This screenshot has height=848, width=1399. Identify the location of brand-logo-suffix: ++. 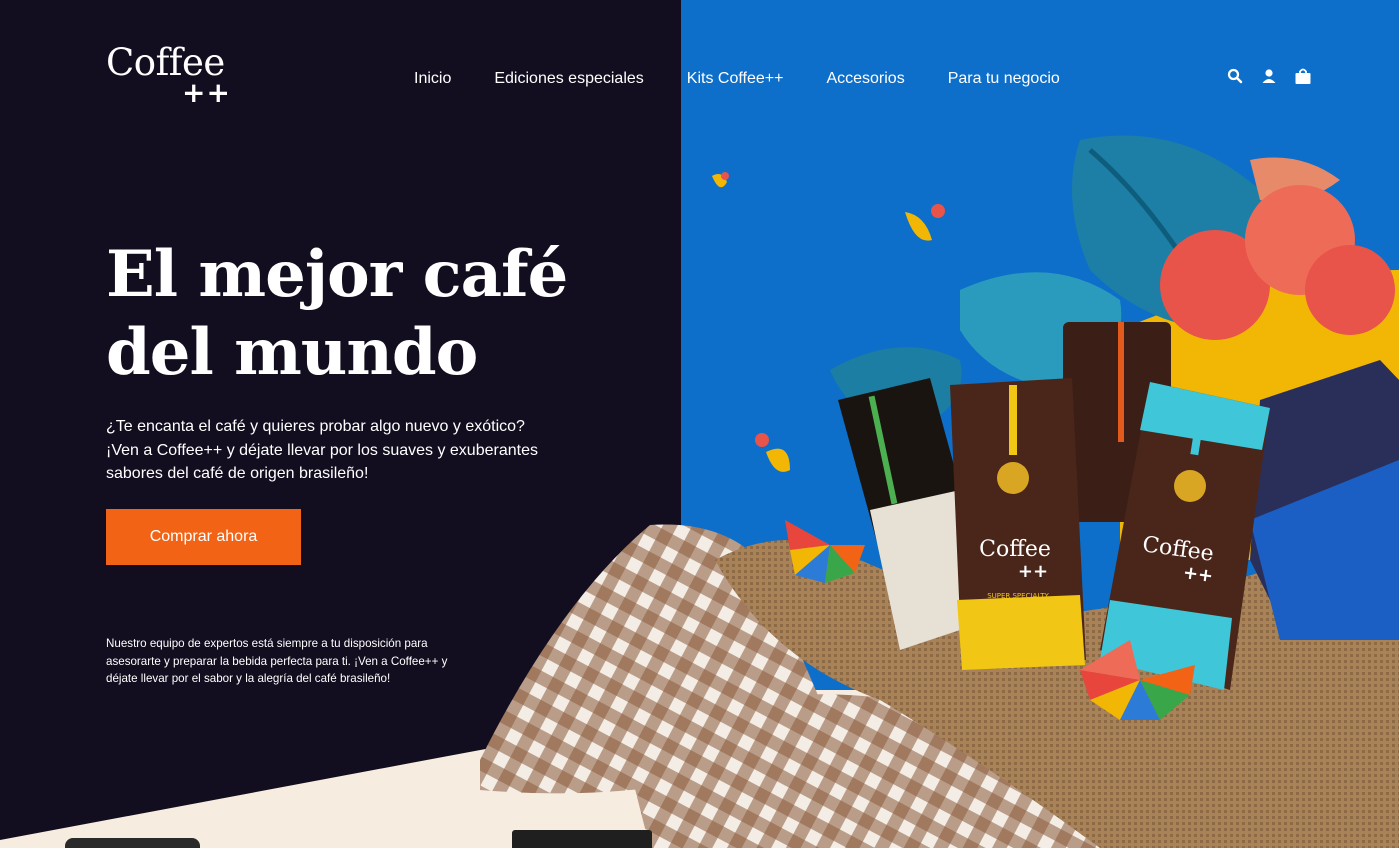
(206, 92).